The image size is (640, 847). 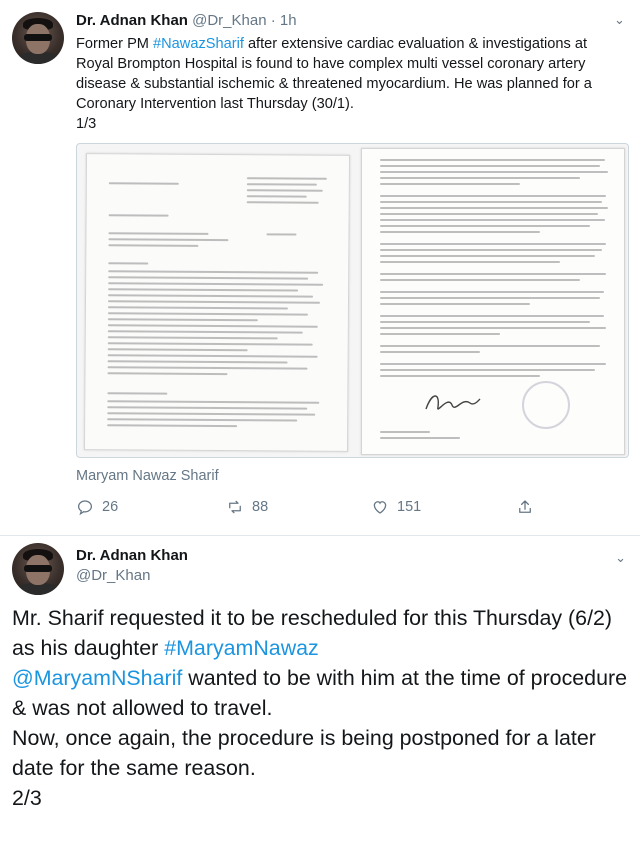 I want to click on mention-link: @MaryamNSharif, so click(x=97, y=678).